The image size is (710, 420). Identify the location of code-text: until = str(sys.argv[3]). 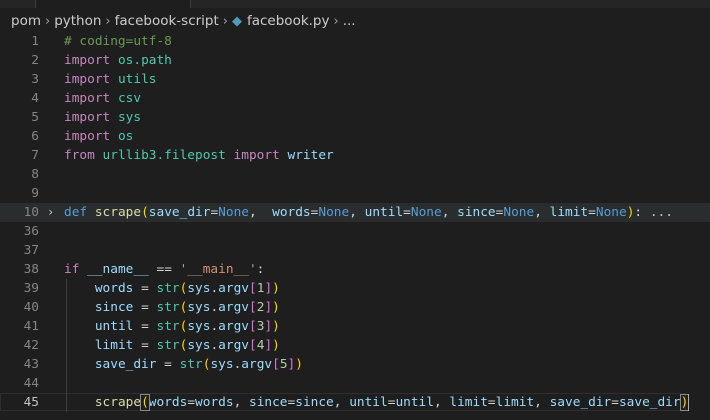
(187, 326).